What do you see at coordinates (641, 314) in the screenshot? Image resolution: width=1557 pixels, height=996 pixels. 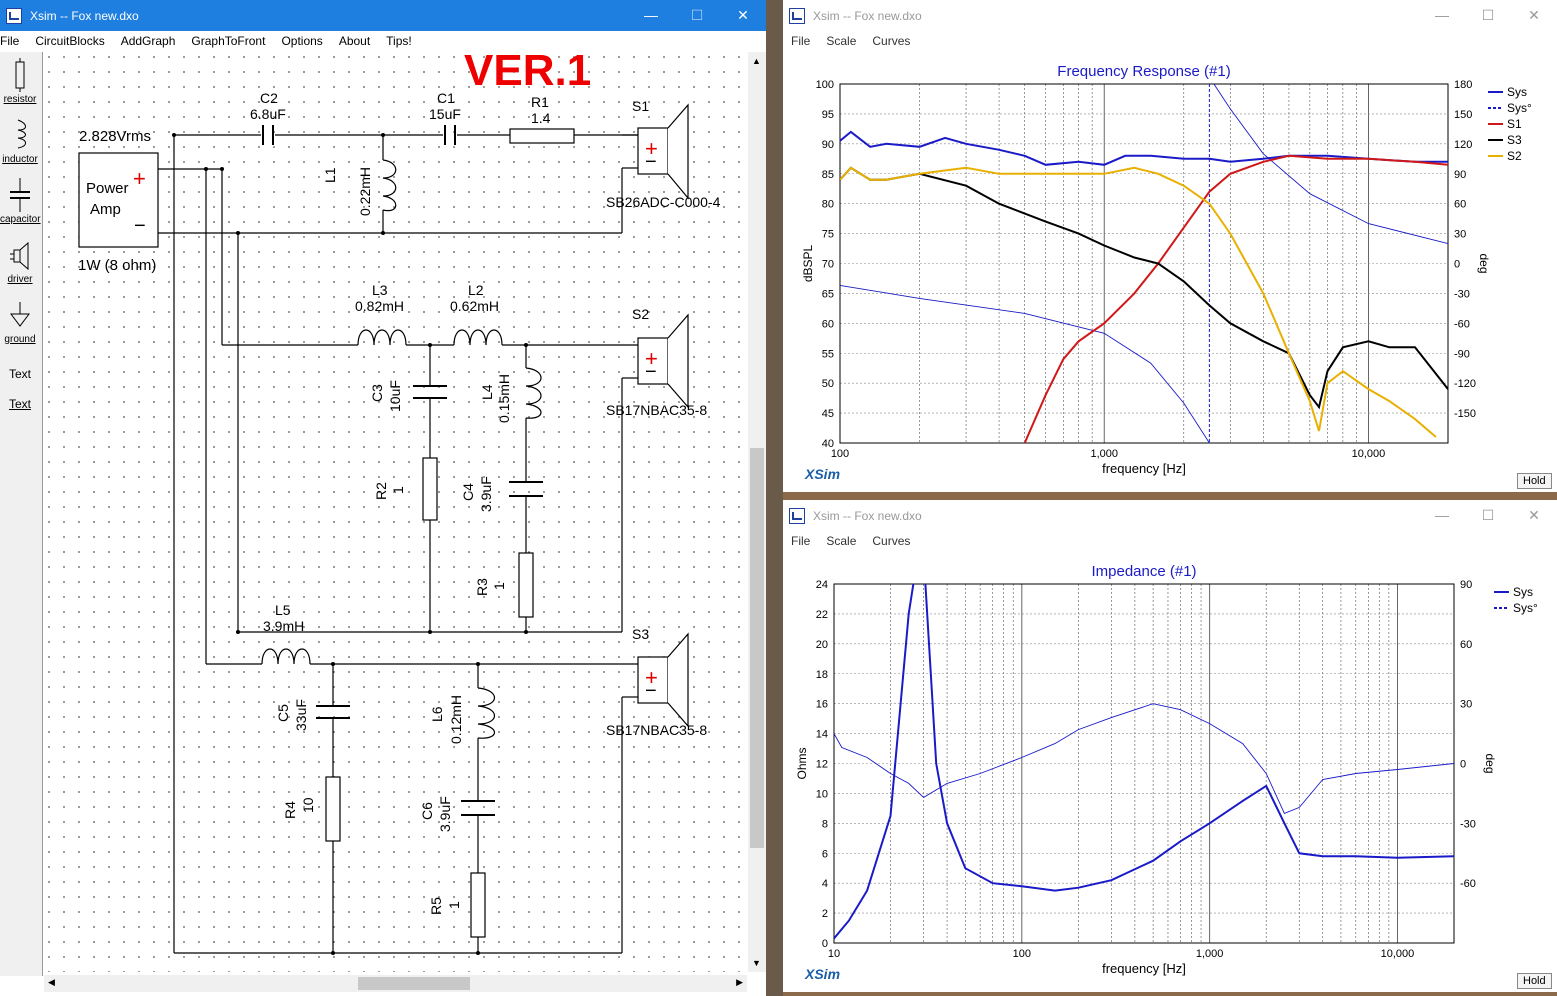 I see `driver-s2-name: S2` at bounding box center [641, 314].